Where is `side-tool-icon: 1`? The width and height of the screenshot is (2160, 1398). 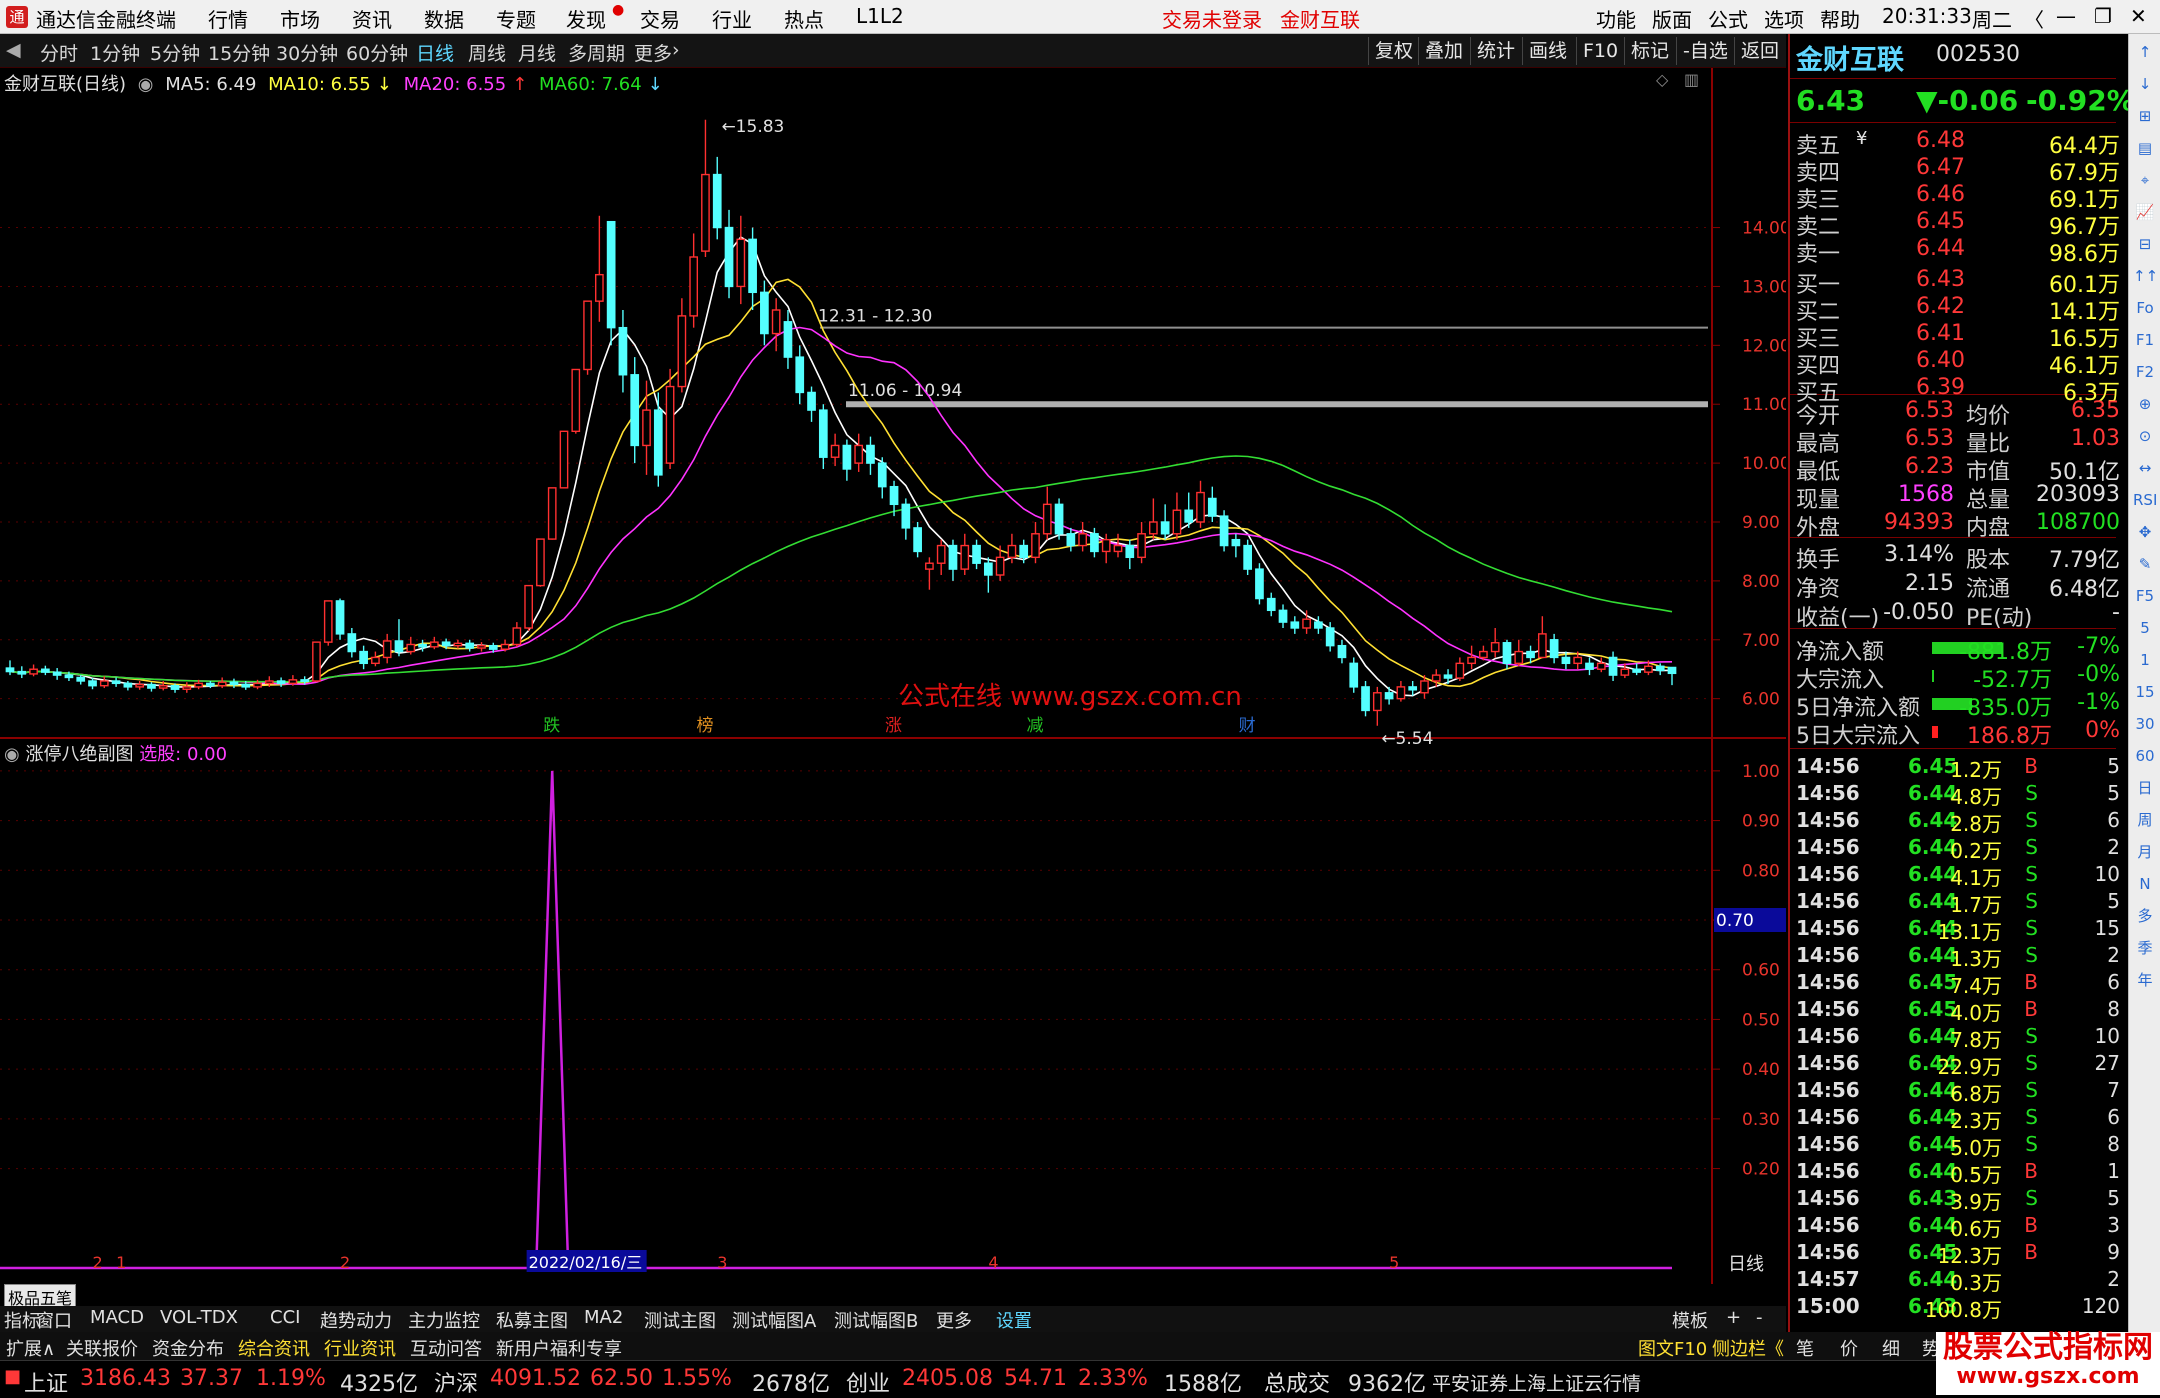 side-tool-icon: 1 is located at coordinates (2145, 660).